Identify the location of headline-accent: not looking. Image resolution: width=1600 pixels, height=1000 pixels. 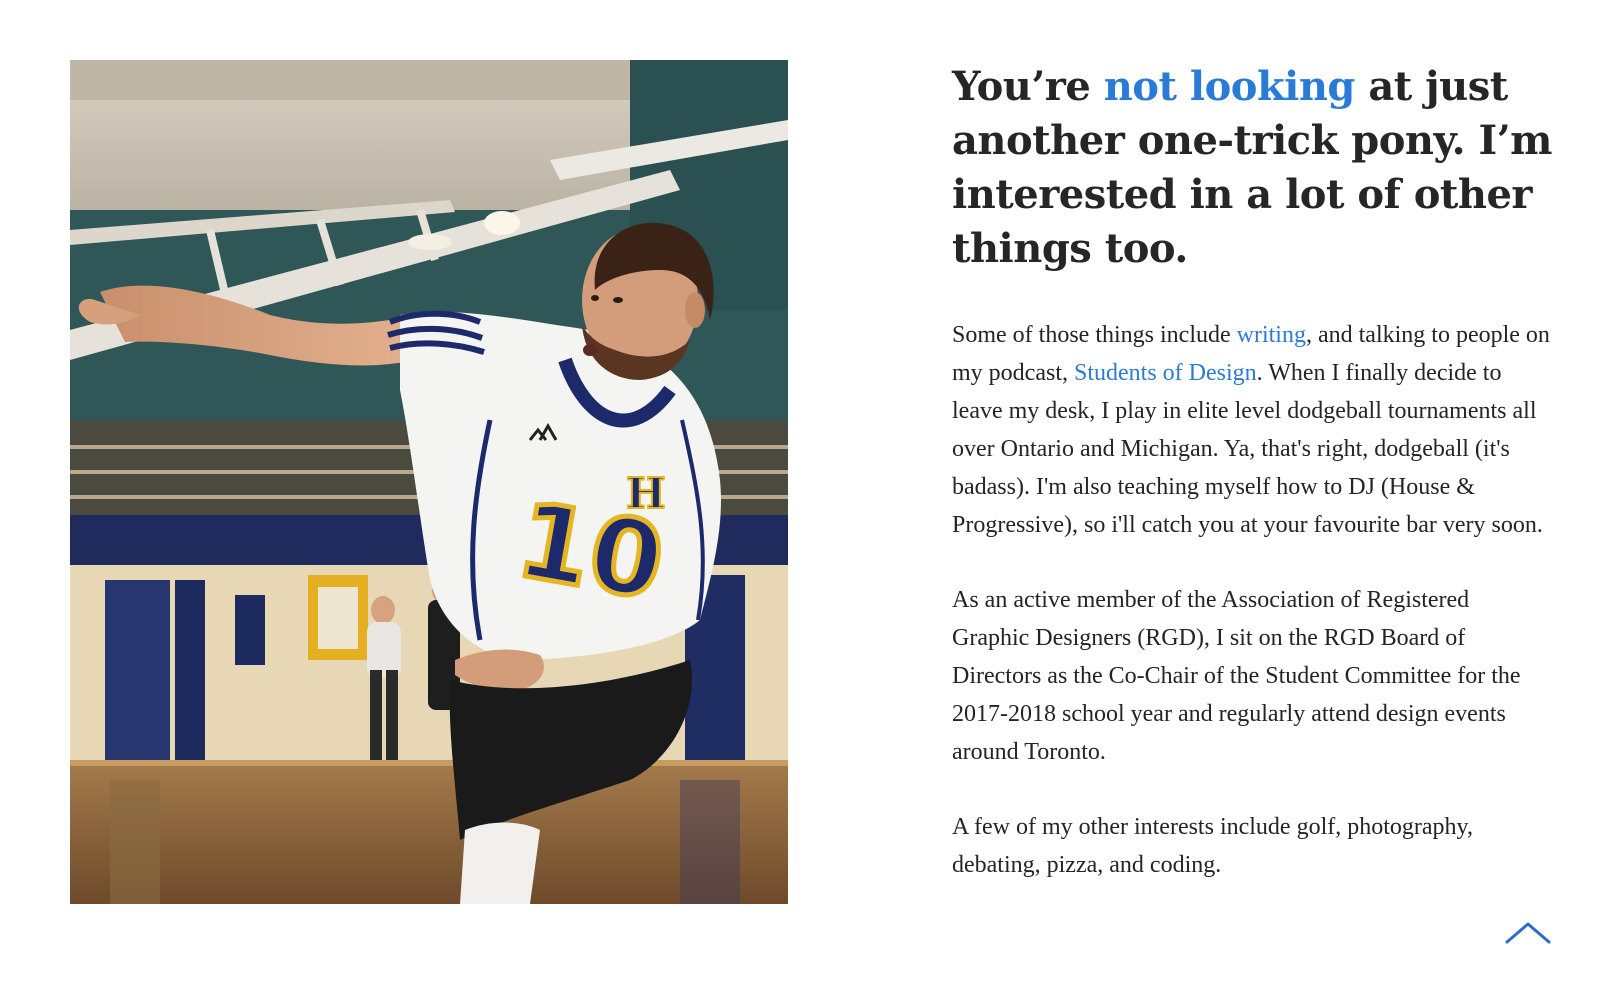
(1229, 86).